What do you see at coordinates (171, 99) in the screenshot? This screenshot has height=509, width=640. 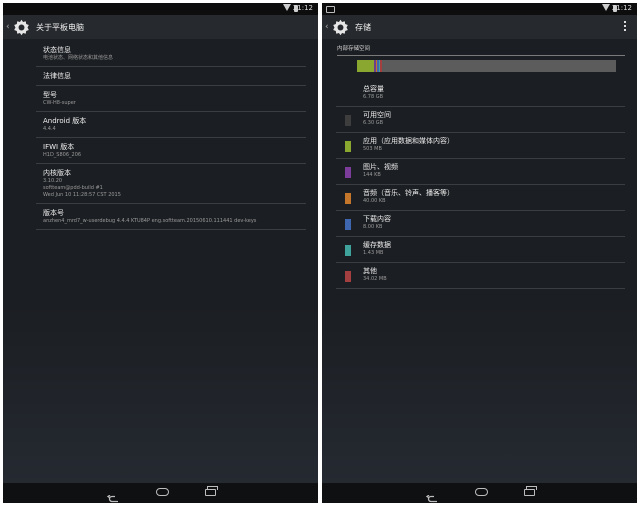 I see `list-item: 型号 CW-H8-super` at bounding box center [171, 99].